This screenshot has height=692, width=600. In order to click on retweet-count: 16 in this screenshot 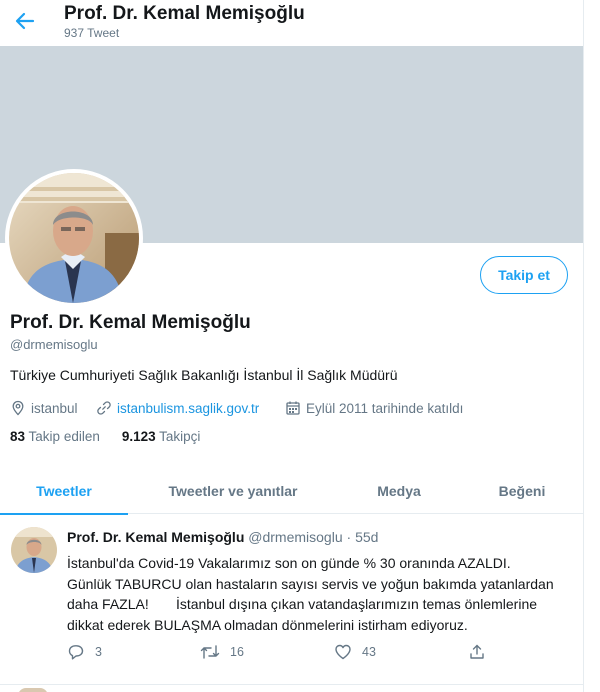, I will do `click(237, 652)`.